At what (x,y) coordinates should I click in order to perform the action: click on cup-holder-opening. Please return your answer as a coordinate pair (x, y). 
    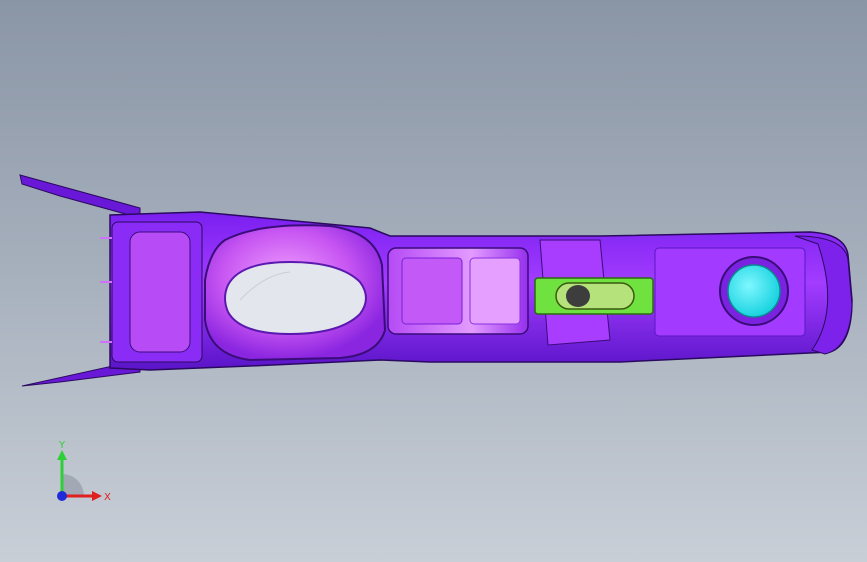
    Looking at the image, I should click on (295, 298).